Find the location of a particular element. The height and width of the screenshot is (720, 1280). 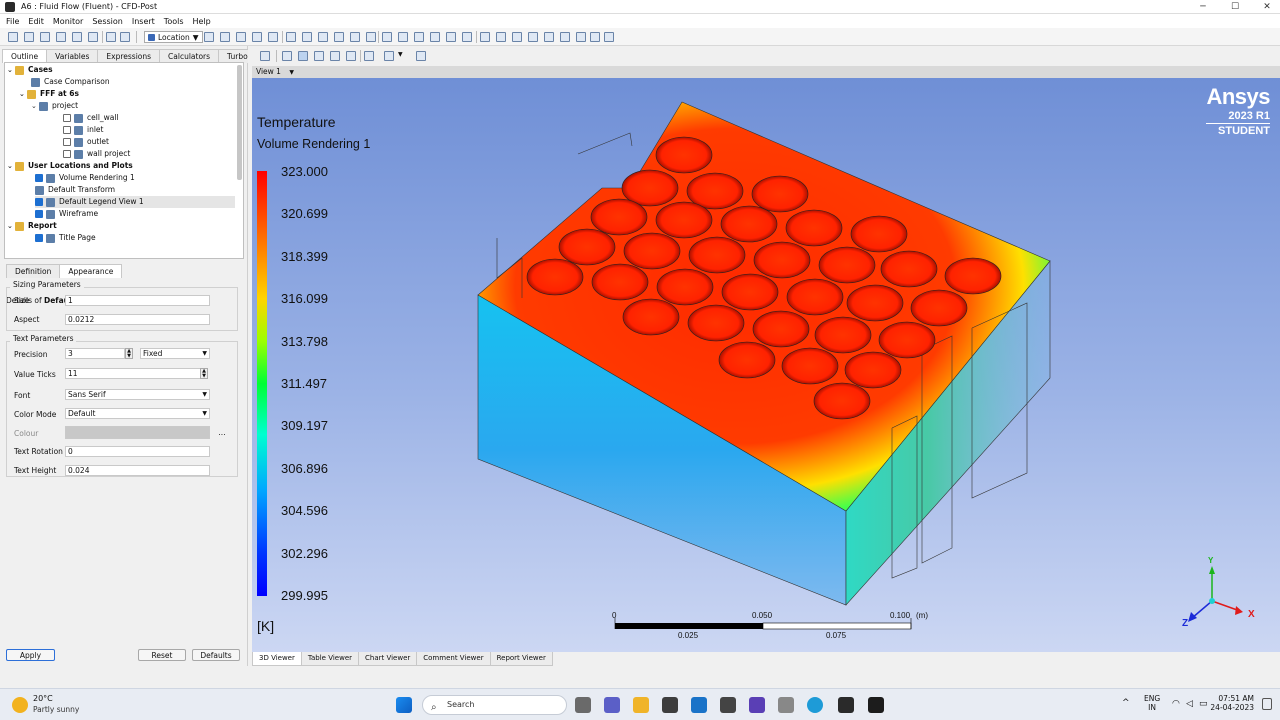

figure-icon is located at coordinates (467, 37).